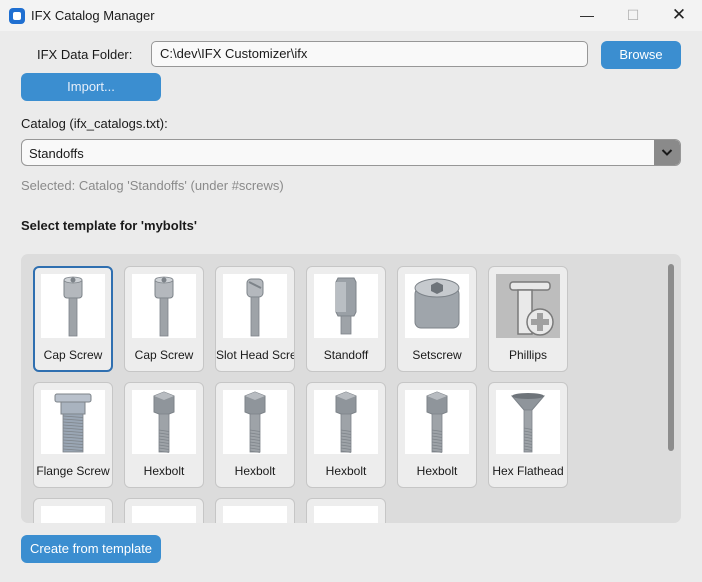  I want to click on maximize-button: ☐, so click(633, 15).